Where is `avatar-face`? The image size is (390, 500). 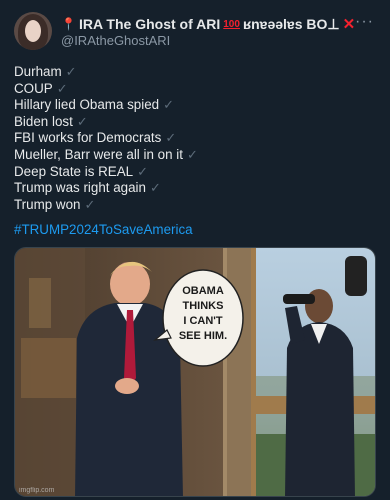
avatar-face is located at coordinates (33, 31).